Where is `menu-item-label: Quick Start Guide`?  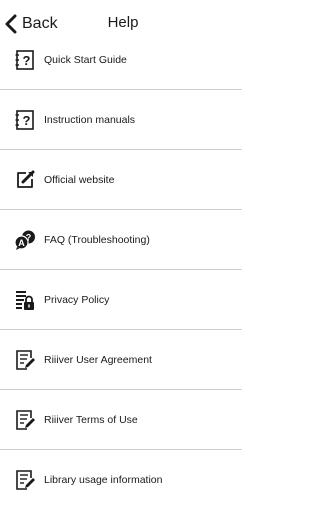
menu-item-label: Quick Start Guide is located at coordinates (85, 59).